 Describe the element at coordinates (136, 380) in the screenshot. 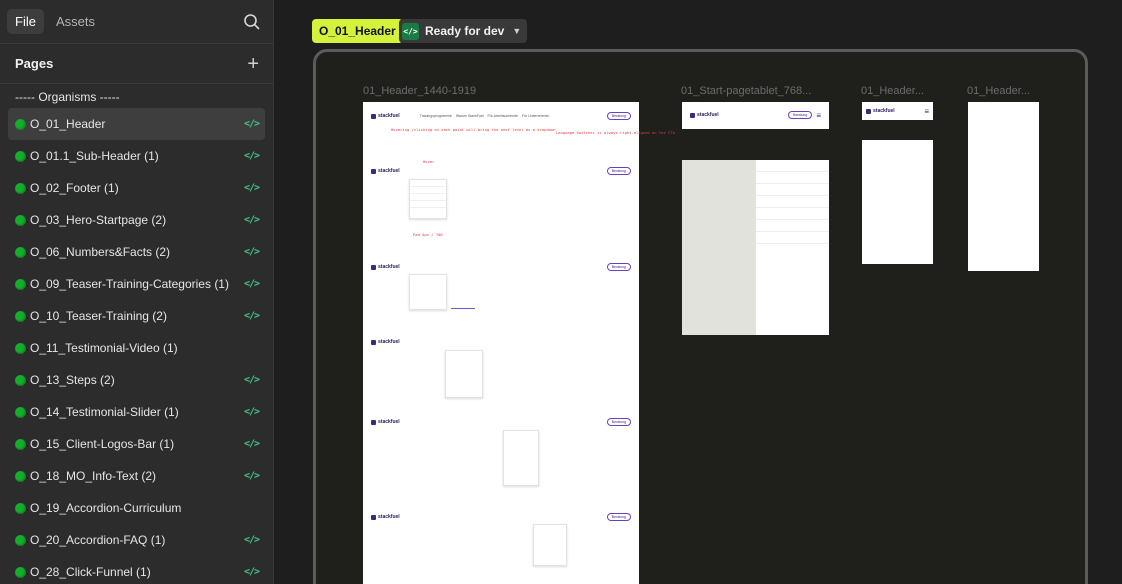

I see `page-item: O_13_Steps (2) </>` at that location.